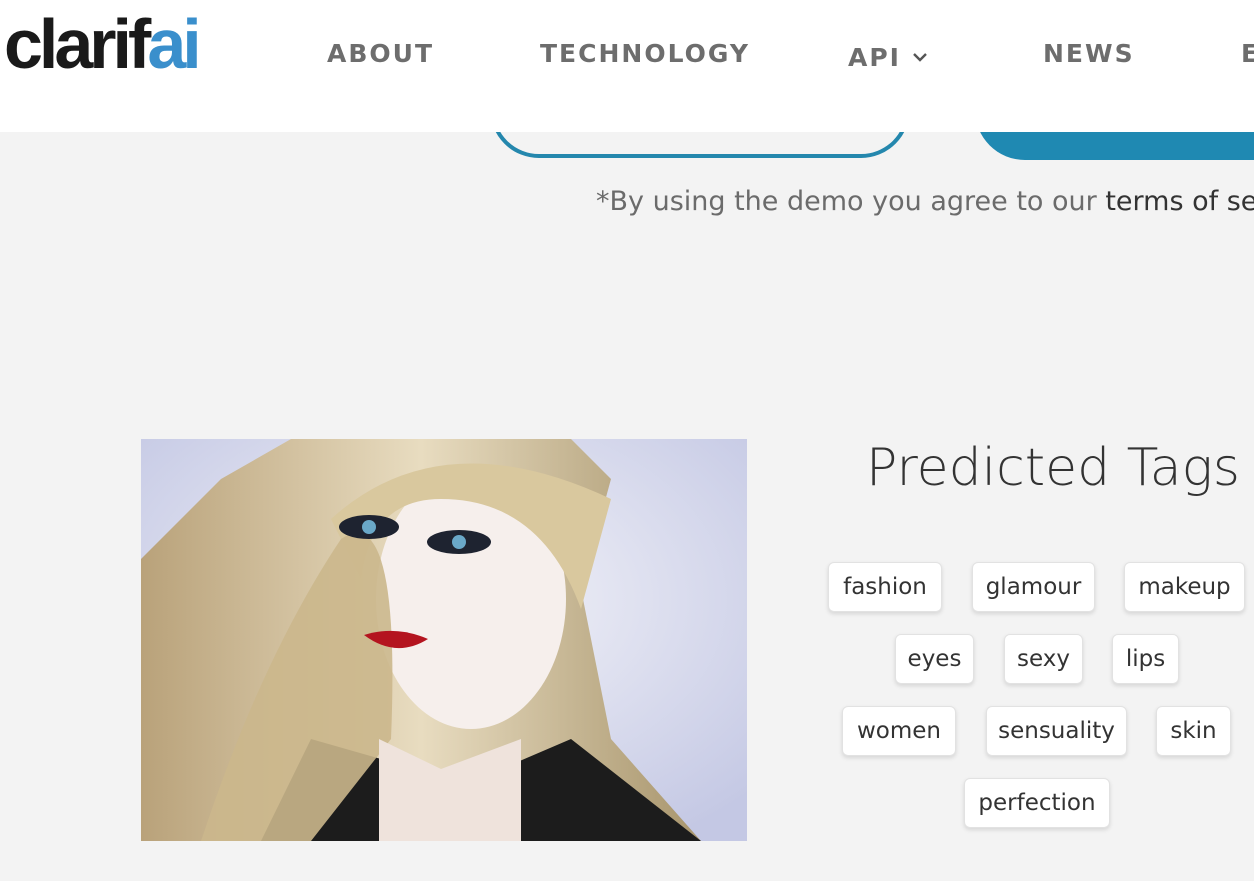 The width and height of the screenshot is (1254, 881). What do you see at coordinates (1033, 587) in the screenshot?
I see `tag-glamour: glamour` at bounding box center [1033, 587].